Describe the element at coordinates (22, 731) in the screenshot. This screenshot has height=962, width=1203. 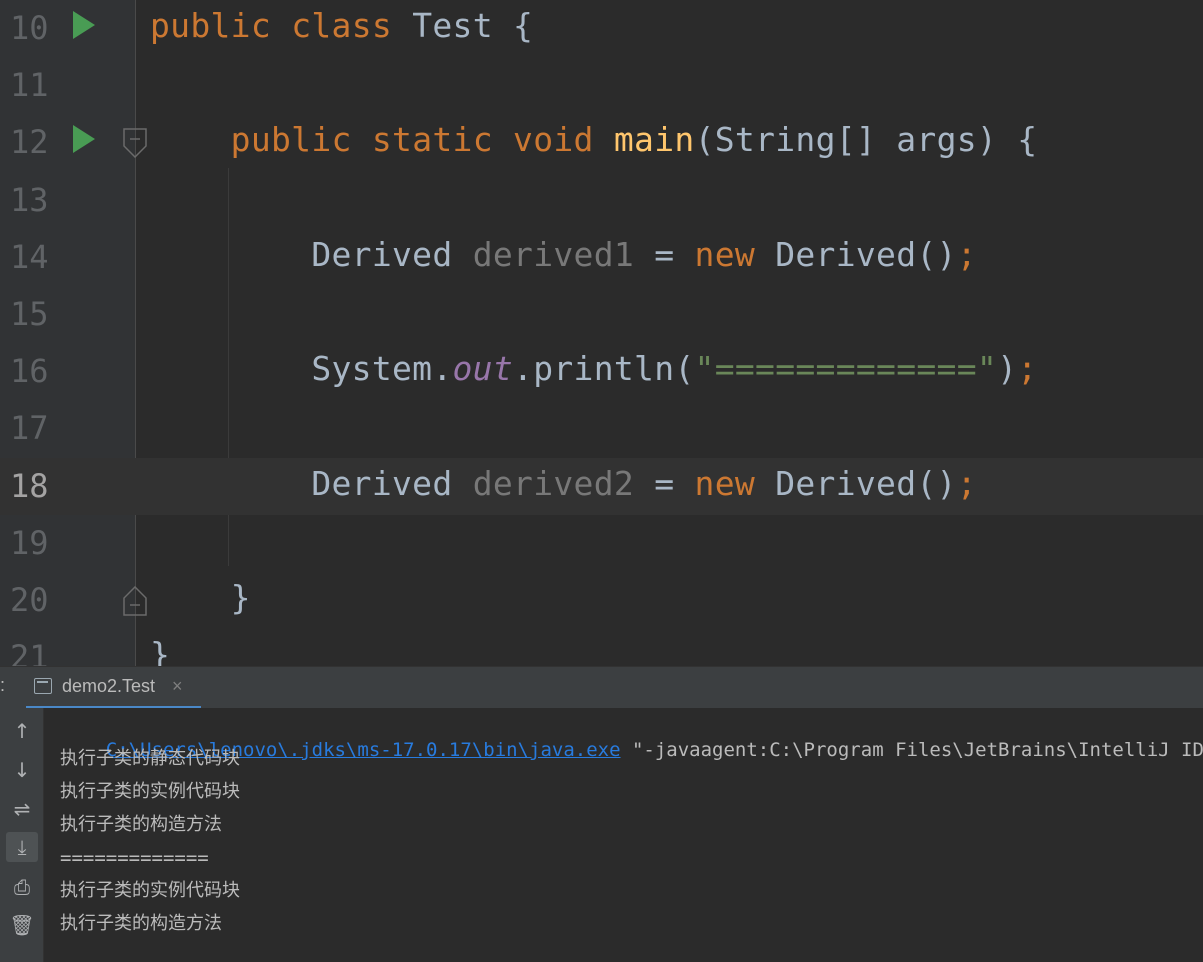
I see `scroll-up-icon: ↑` at that location.